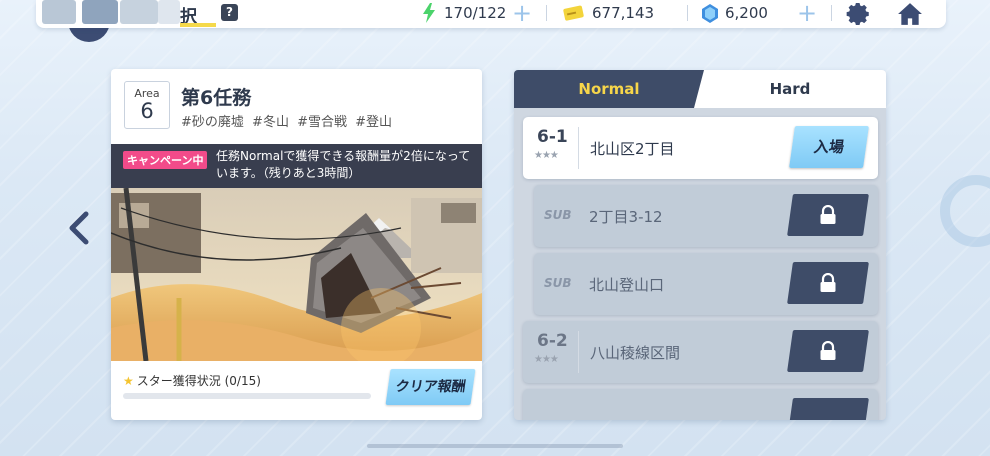 Image resolution: width=990 pixels, height=456 pixels. What do you see at coordinates (627, 285) in the screenshot?
I see `stage-name: 北山登山口` at bounding box center [627, 285].